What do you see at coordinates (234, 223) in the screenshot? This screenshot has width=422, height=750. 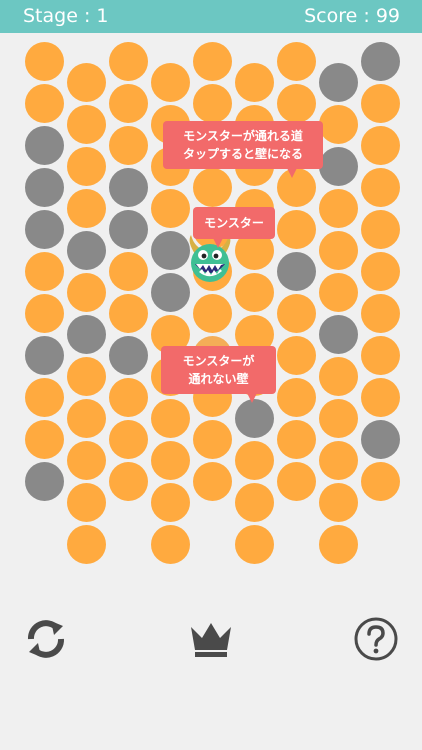 I see `monster-tip-label: モンスター` at bounding box center [234, 223].